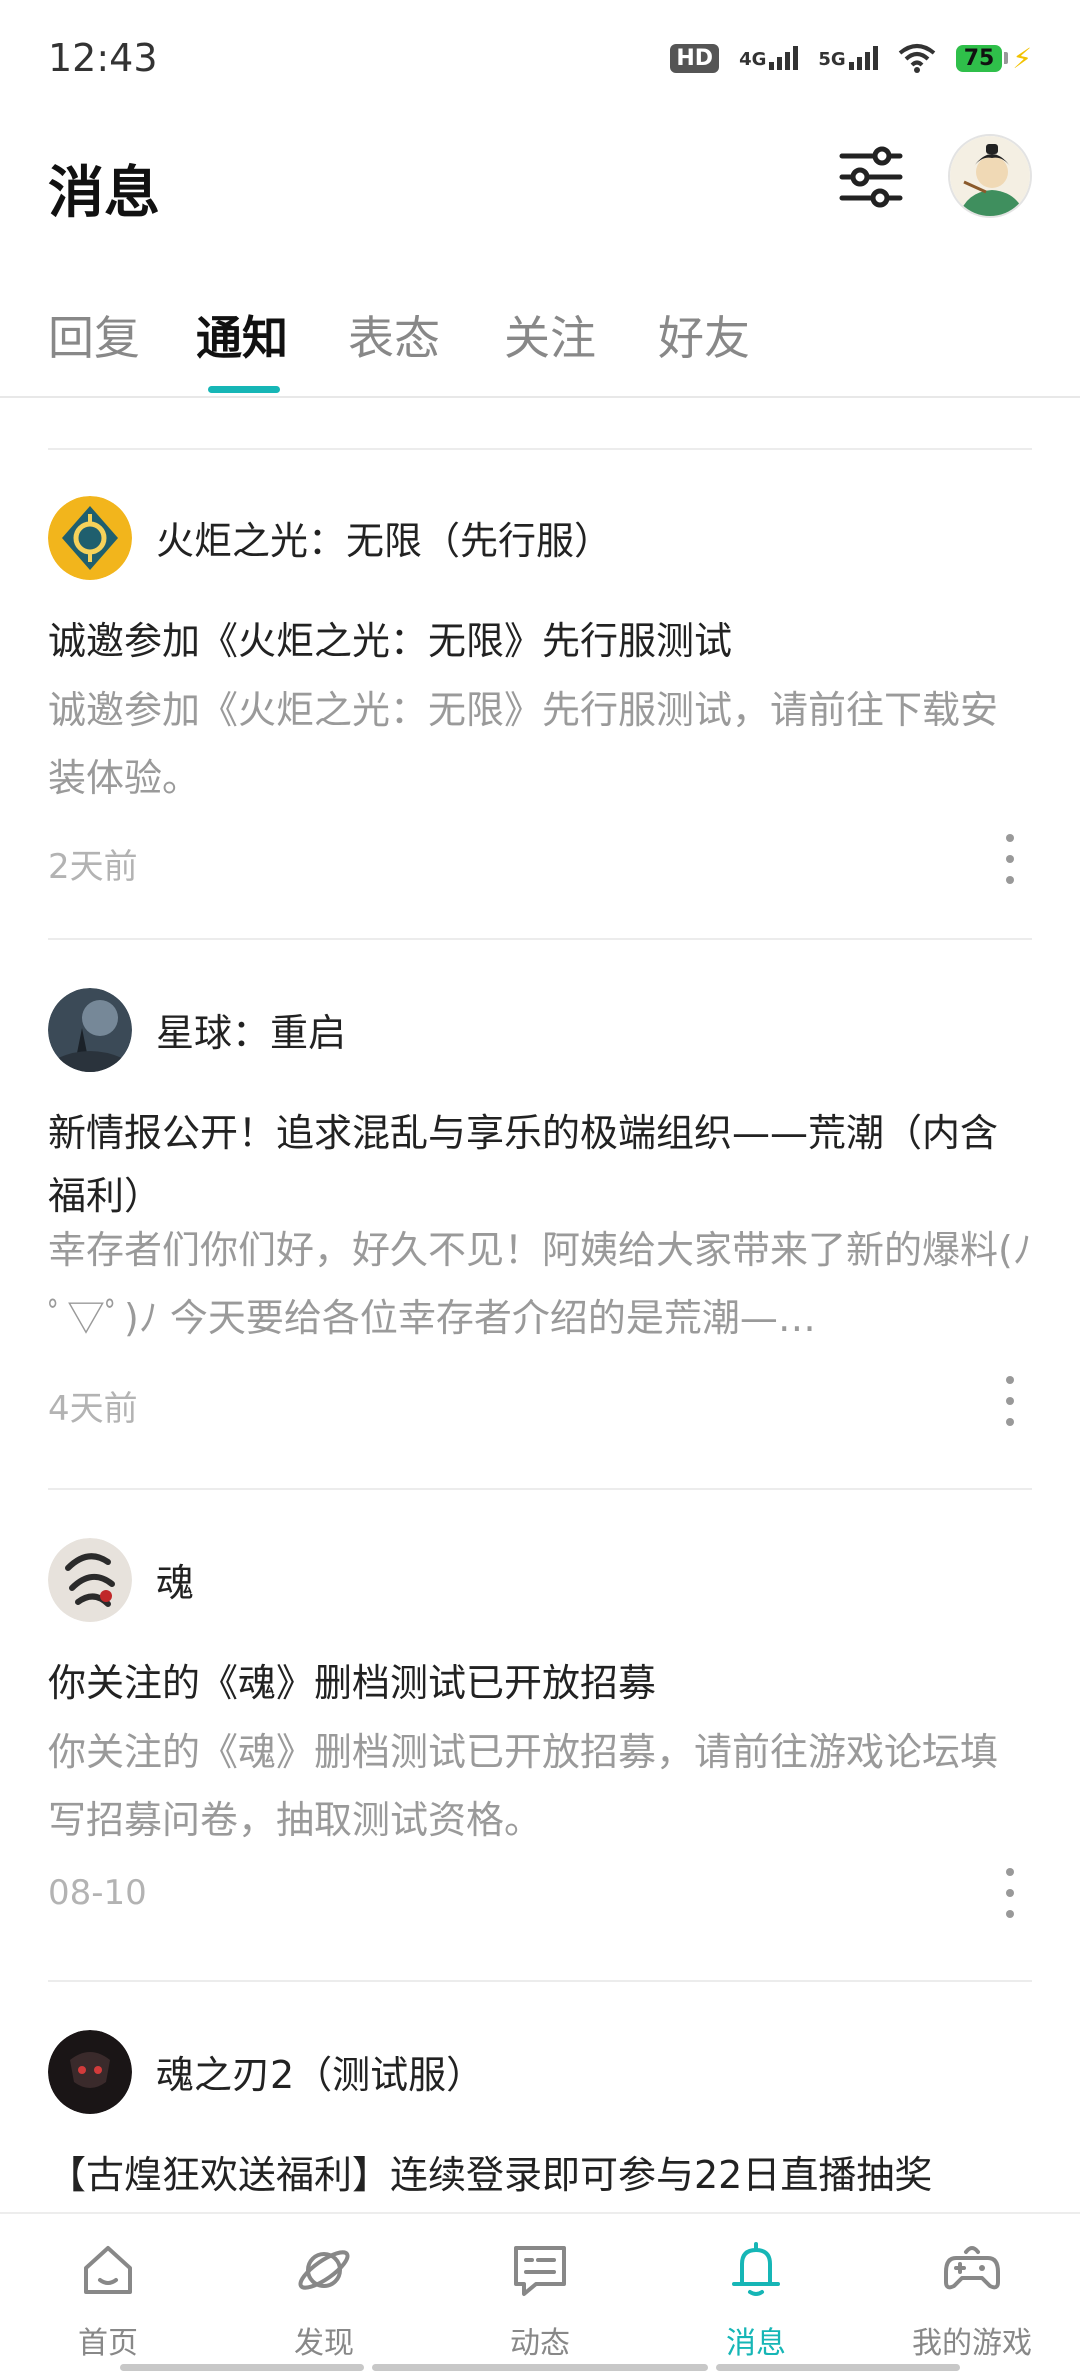 The image size is (1080, 2376). What do you see at coordinates (324, 2270) in the screenshot?
I see `planet-icon` at bounding box center [324, 2270].